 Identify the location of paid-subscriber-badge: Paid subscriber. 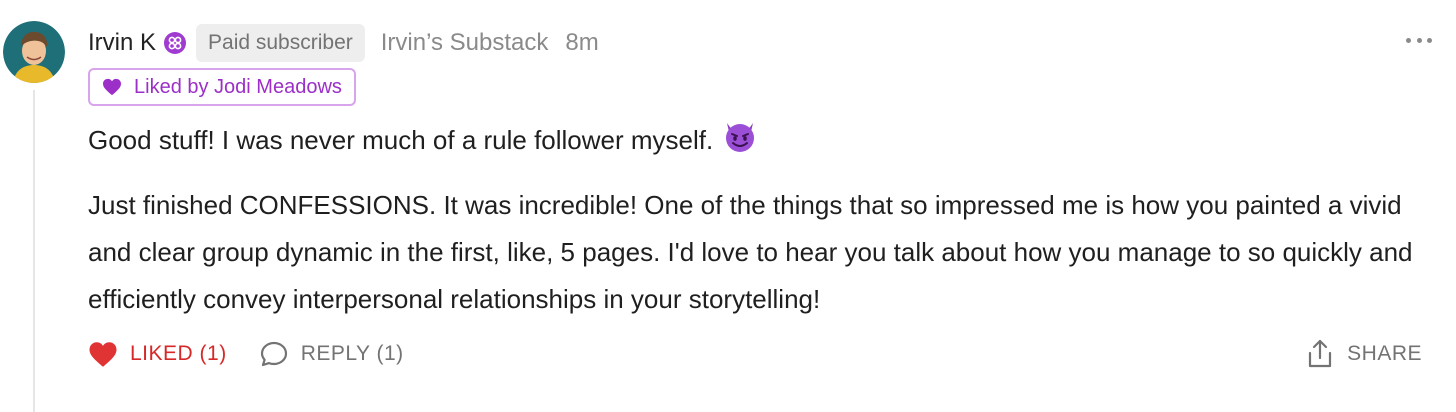
(280, 43).